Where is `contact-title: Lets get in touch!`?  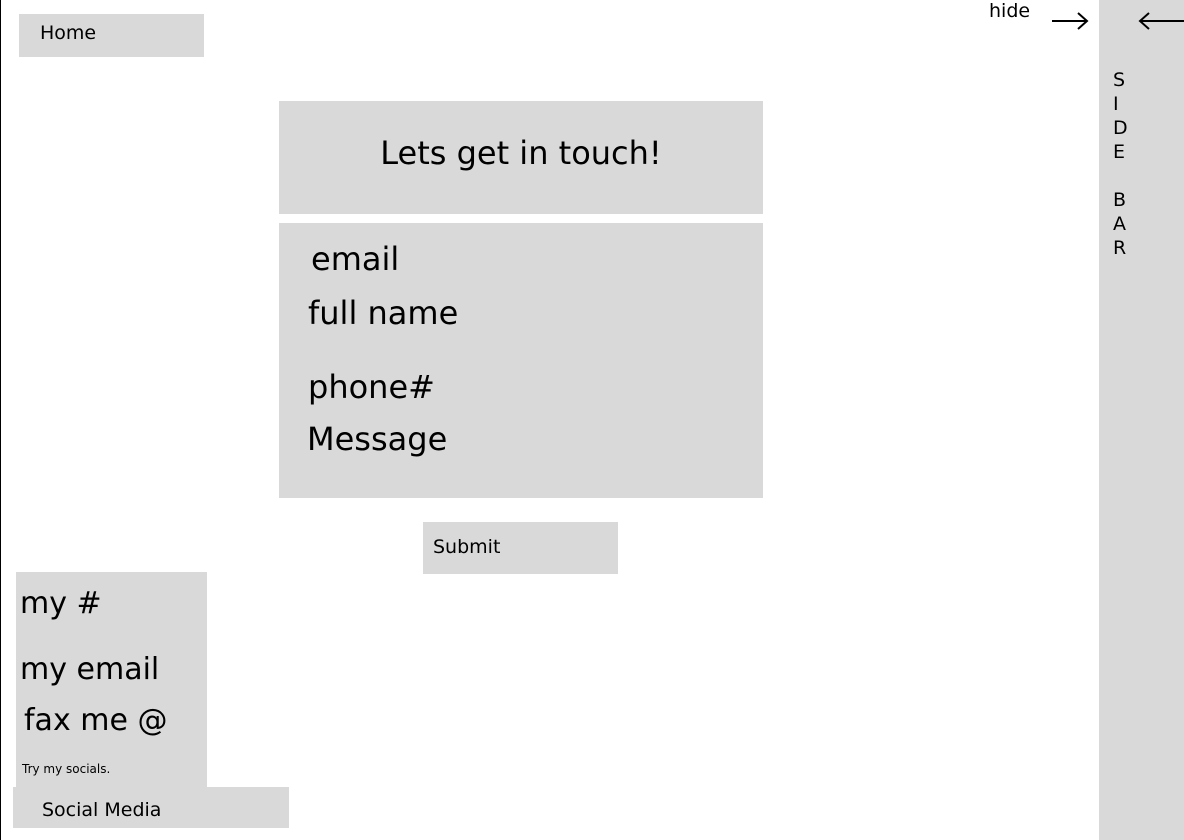
contact-title: Lets get in touch! is located at coordinates (521, 153).